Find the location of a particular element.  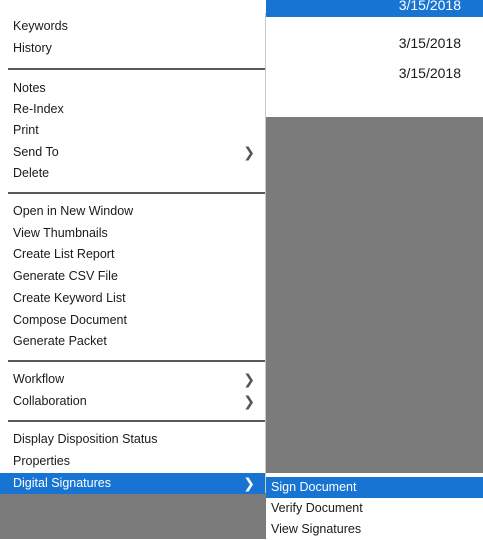

menu-item-open-in-new-window: Open in New Window is located at coordinates (132, 211).